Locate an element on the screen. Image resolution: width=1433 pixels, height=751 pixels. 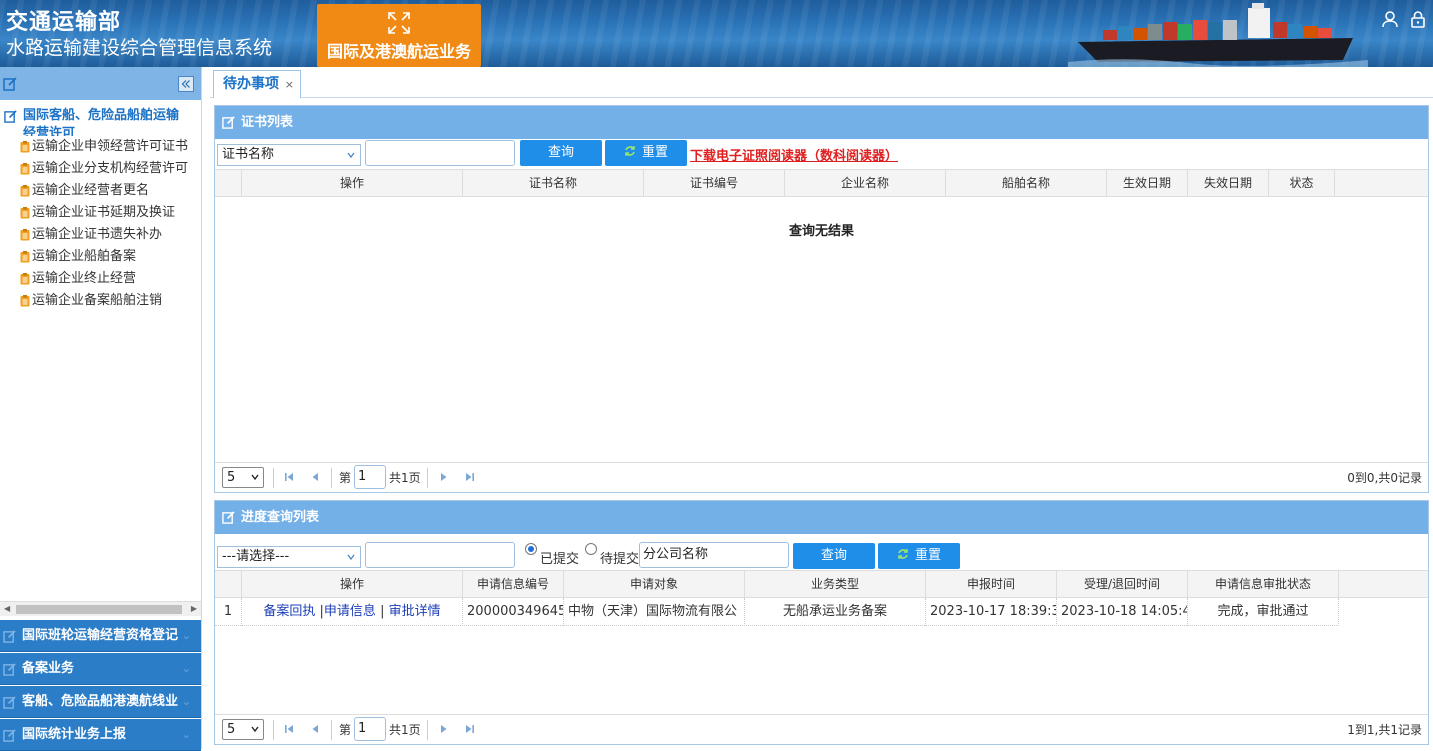
applicant-cell: 中物（天津）国际物流有限公 is located at coordinates (654, 612).